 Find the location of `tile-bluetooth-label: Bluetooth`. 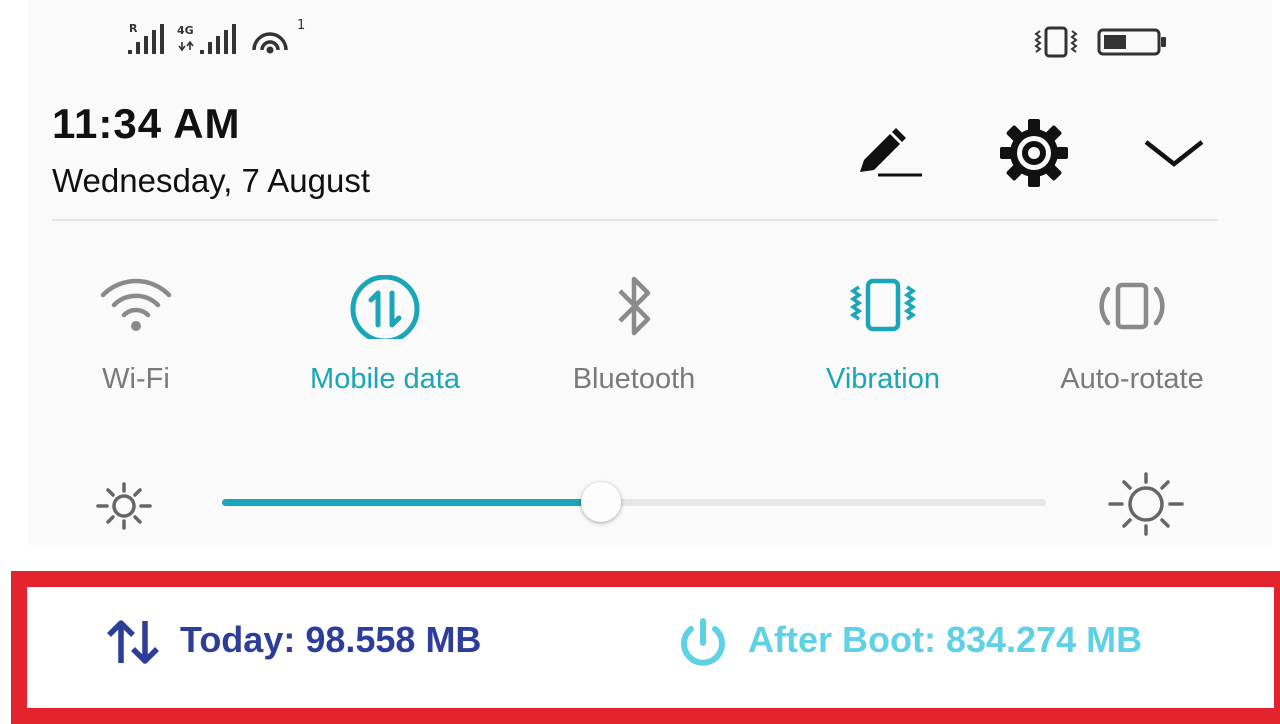

tile-bluetooth-label: Bluetooth is located at coordinates (634, 379).